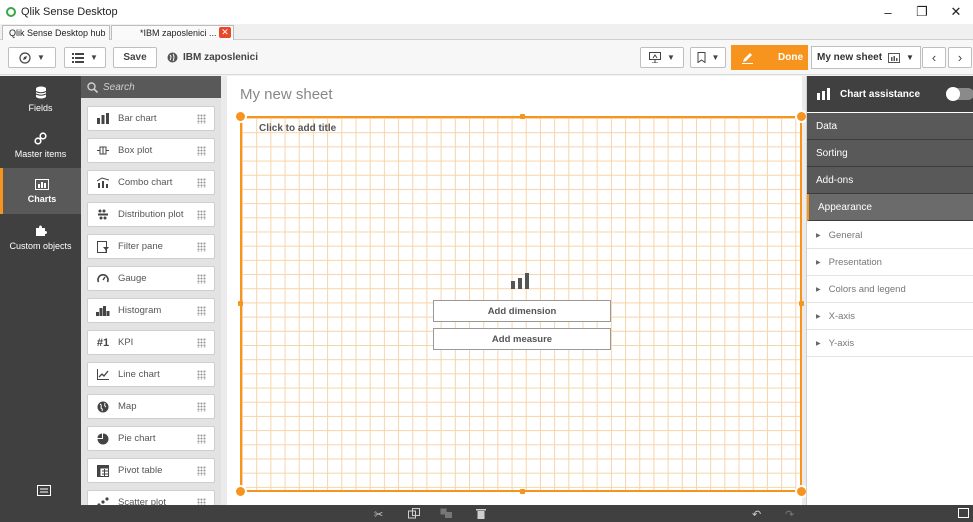 This screenshot has height=522, width=973. I want to click on section-appearance: Appearance, so click(890, 207).